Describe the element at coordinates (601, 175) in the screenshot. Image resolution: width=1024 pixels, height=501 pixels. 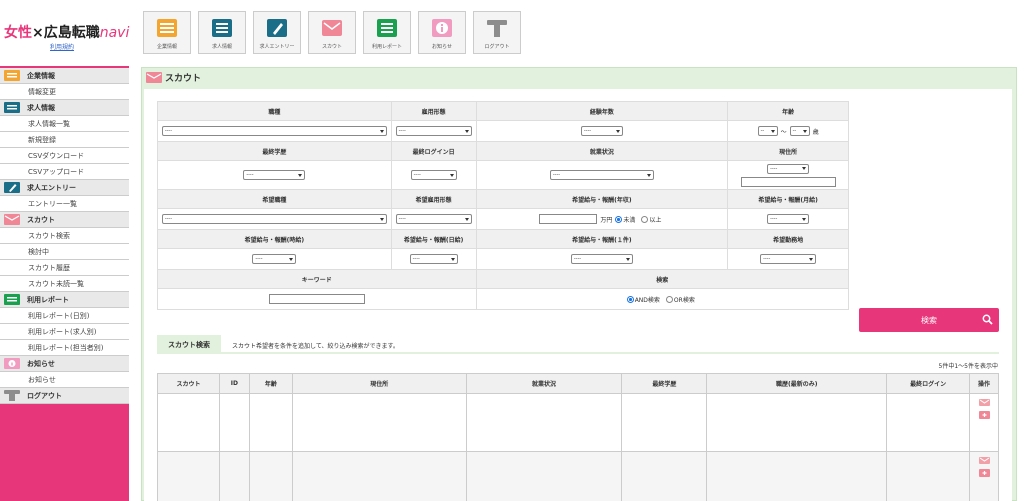
I see `status-select: ----` at that location.